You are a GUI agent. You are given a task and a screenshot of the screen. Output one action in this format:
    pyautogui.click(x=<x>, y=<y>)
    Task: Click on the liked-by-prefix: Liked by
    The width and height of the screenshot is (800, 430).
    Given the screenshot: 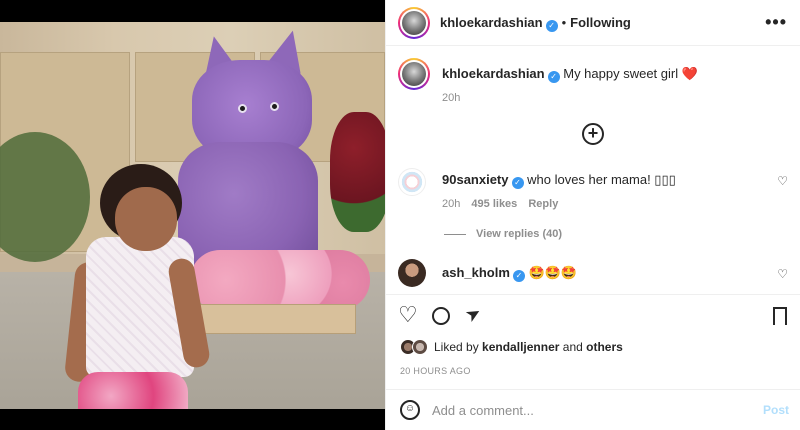 What is the action you would take?
    pyautogui.click(x=456, y=347)
    